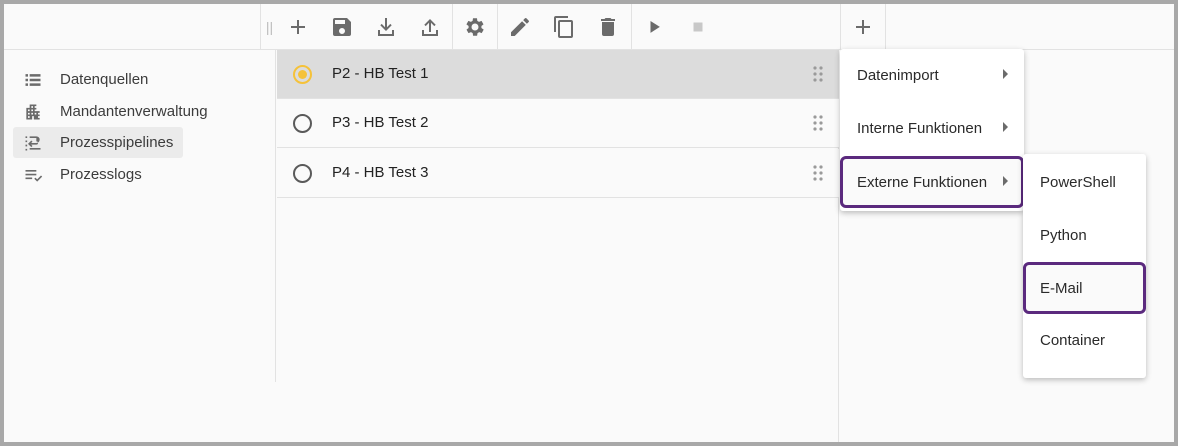  Describe the element at coordinates (380, 122) in the screenshot. I see `pipeline-label: P3 - HB Test 2` at that location.